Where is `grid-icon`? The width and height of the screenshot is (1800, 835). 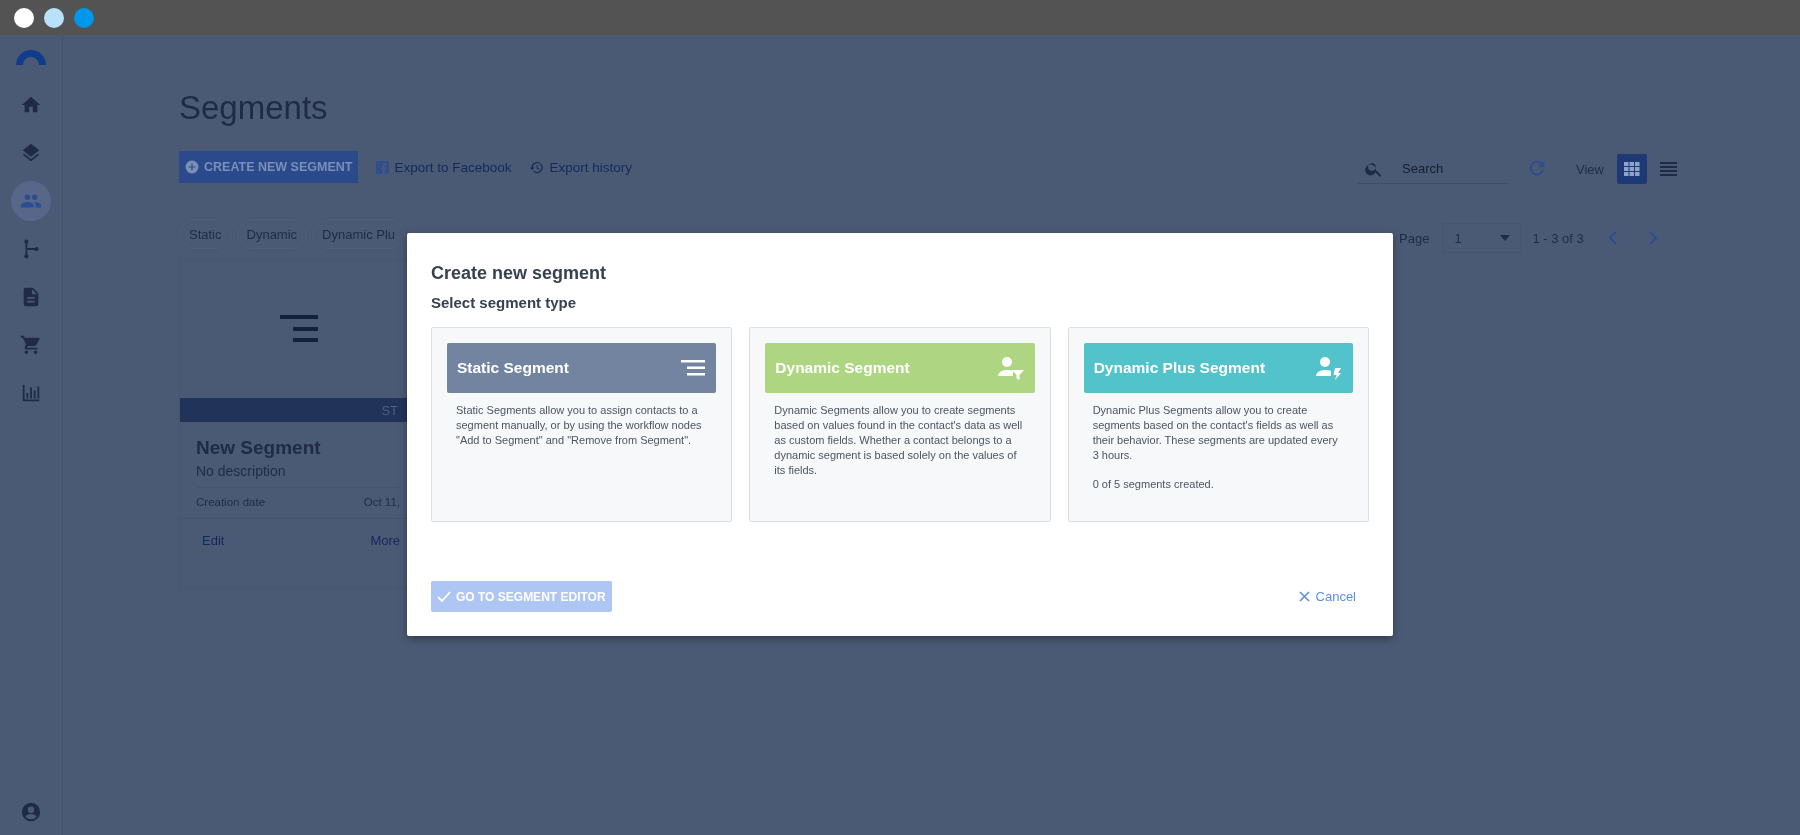 grid-icon is located at coordinates (1632, 169).